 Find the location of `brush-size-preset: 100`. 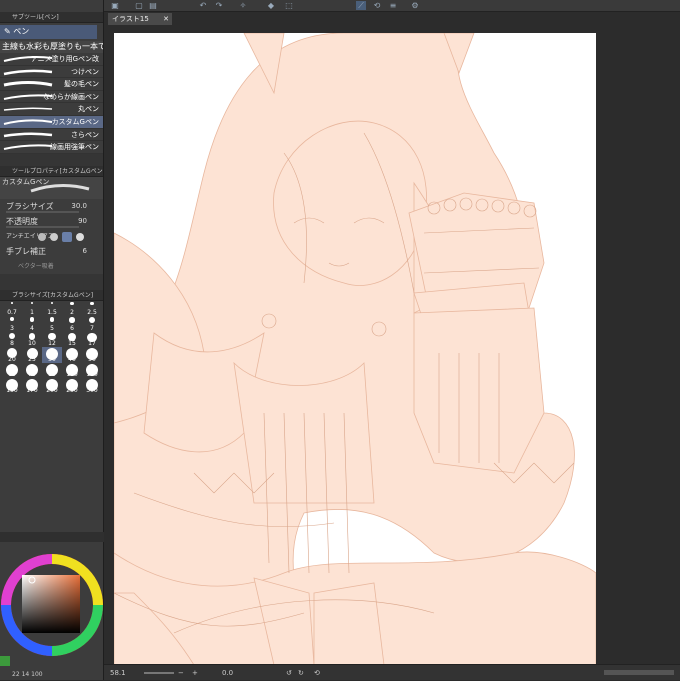

brush-size-preset: 100 is located at coordinates (72, 371).